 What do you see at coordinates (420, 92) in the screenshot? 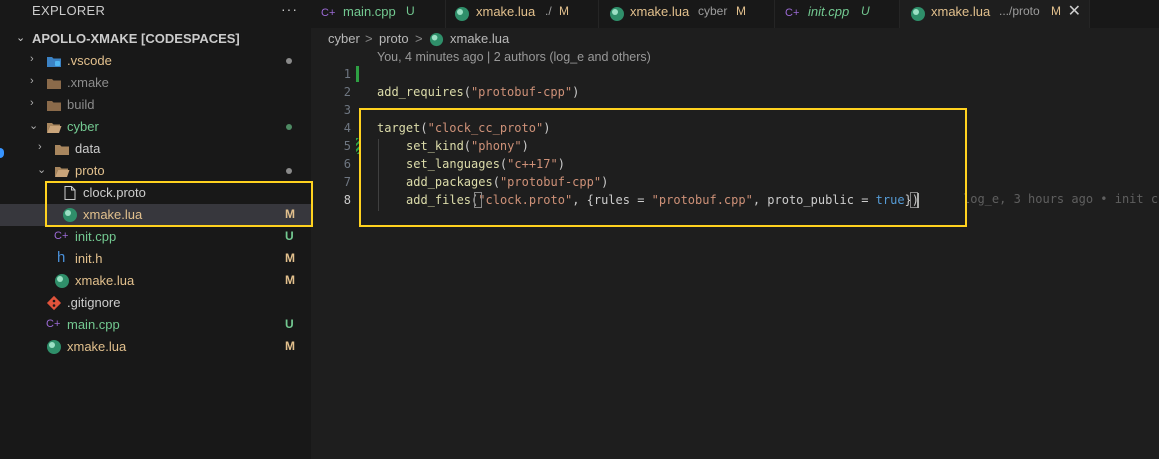
I see `code-token: add_requires` at bounding box center [420, 92].